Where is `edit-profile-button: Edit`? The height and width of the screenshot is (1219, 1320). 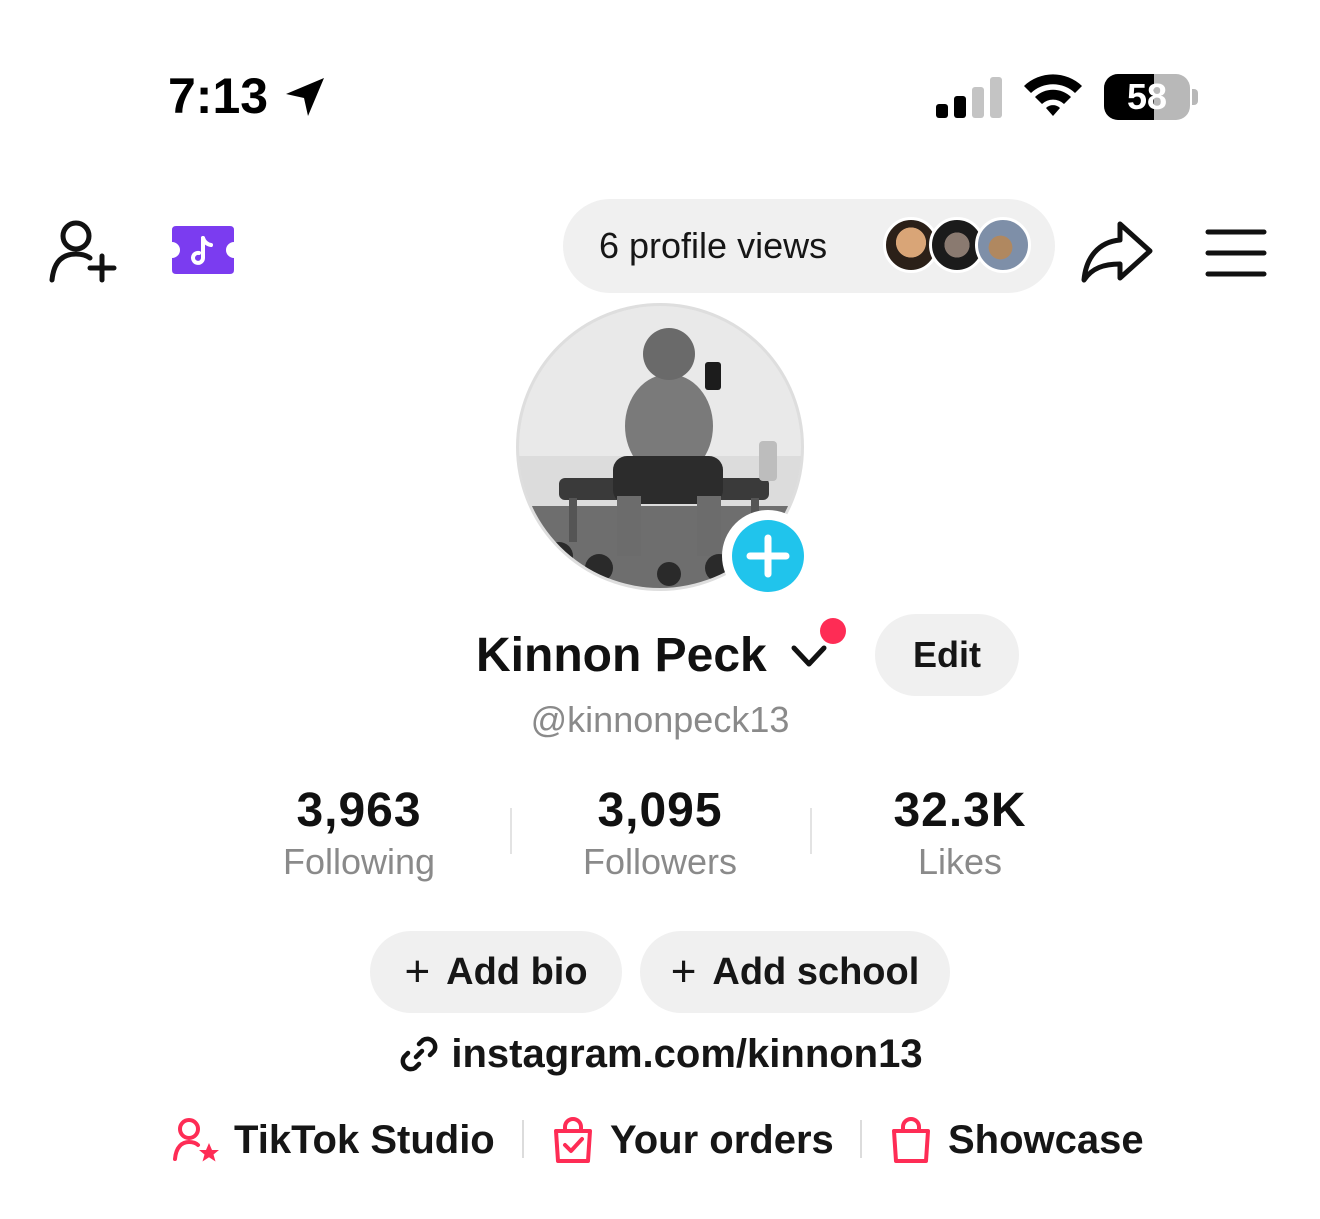
edit-profile-button: Edit is located at coordinates (947, 655).